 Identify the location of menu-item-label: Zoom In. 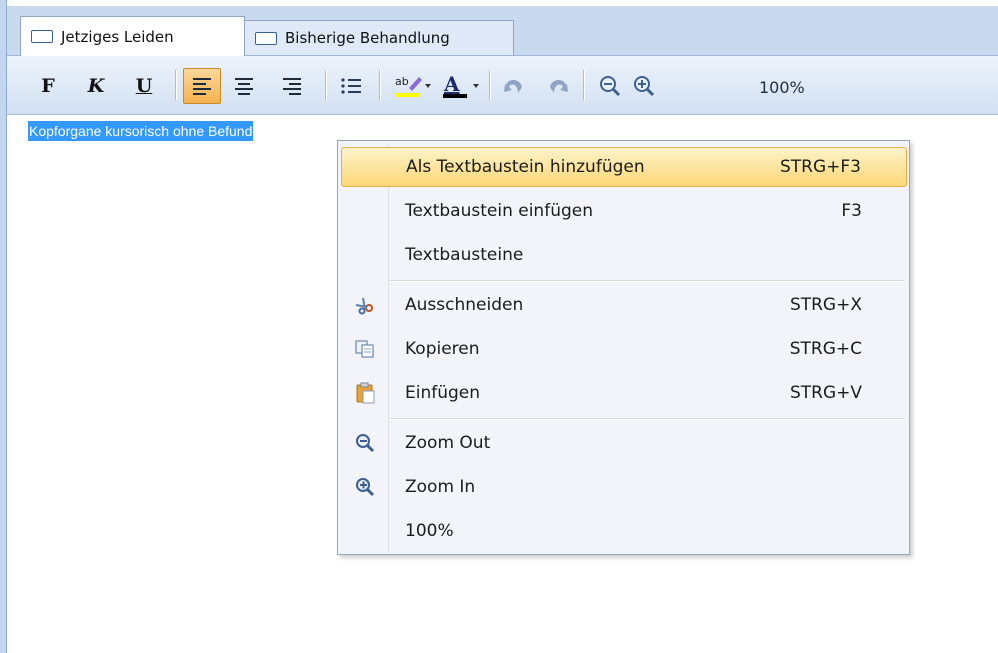
(440, 487).